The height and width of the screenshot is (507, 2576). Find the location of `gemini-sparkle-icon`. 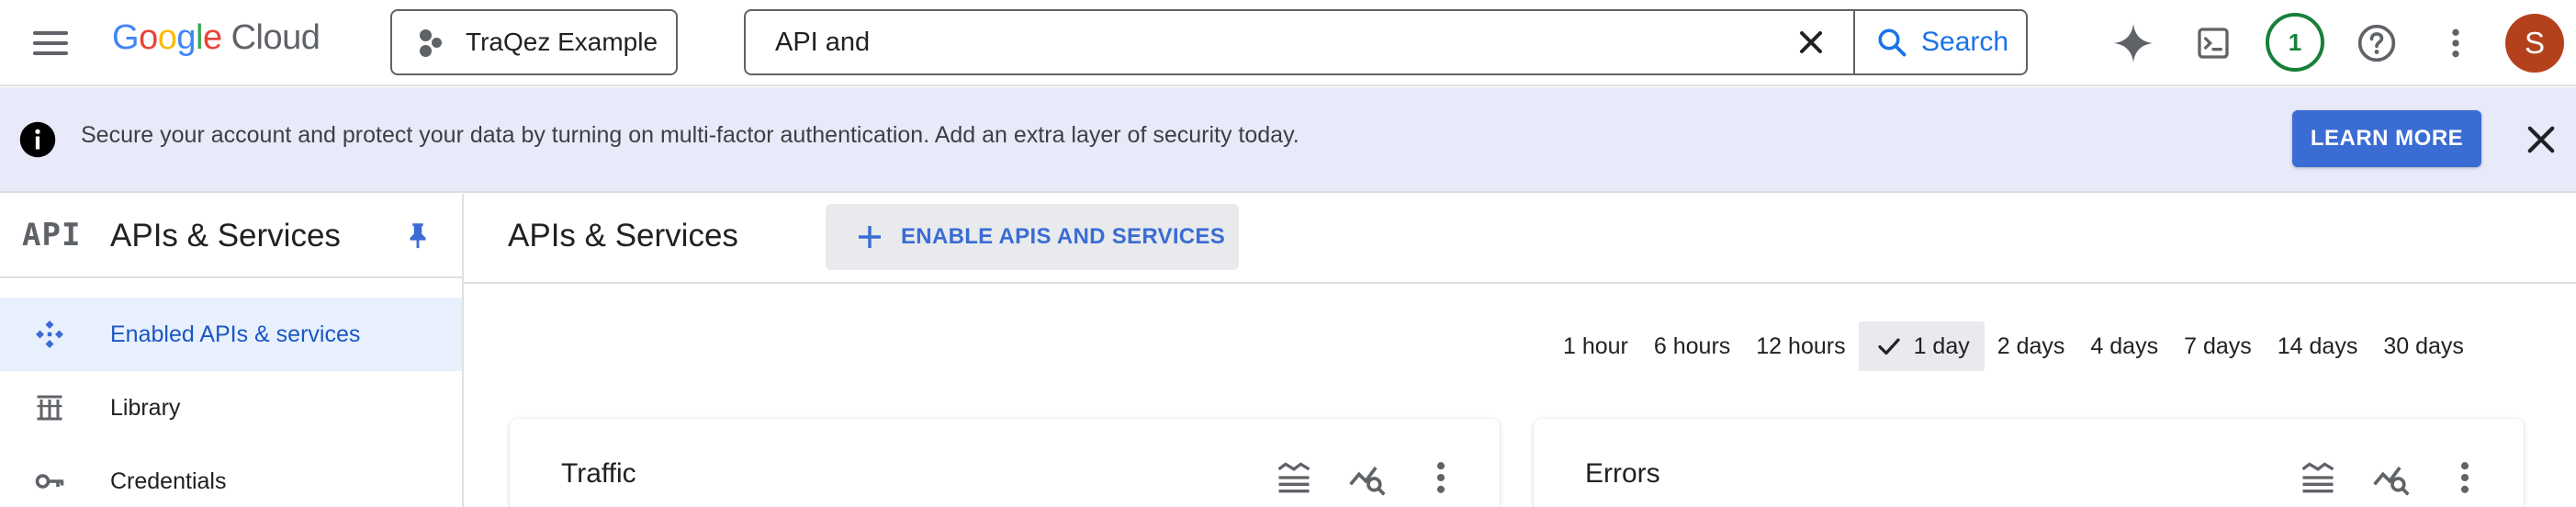

gemini-sparkle-icon is located at coordinates (2133, 43).